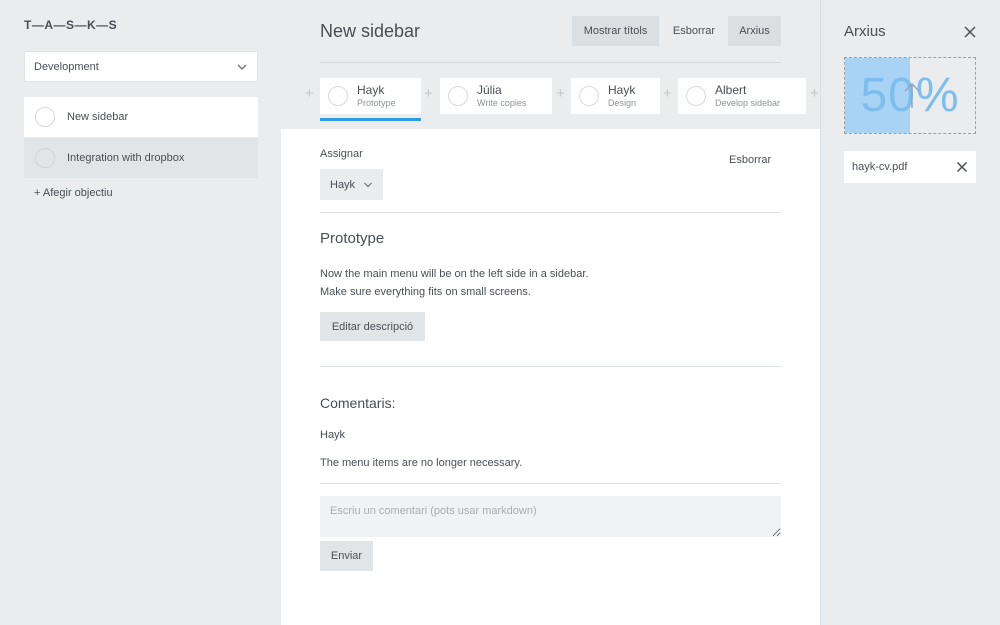 The width and height of the screenshot is (1000, 625). Describe the element at coordinates (622, 103) in the screenshot. I see `task-title: Design` at that location.